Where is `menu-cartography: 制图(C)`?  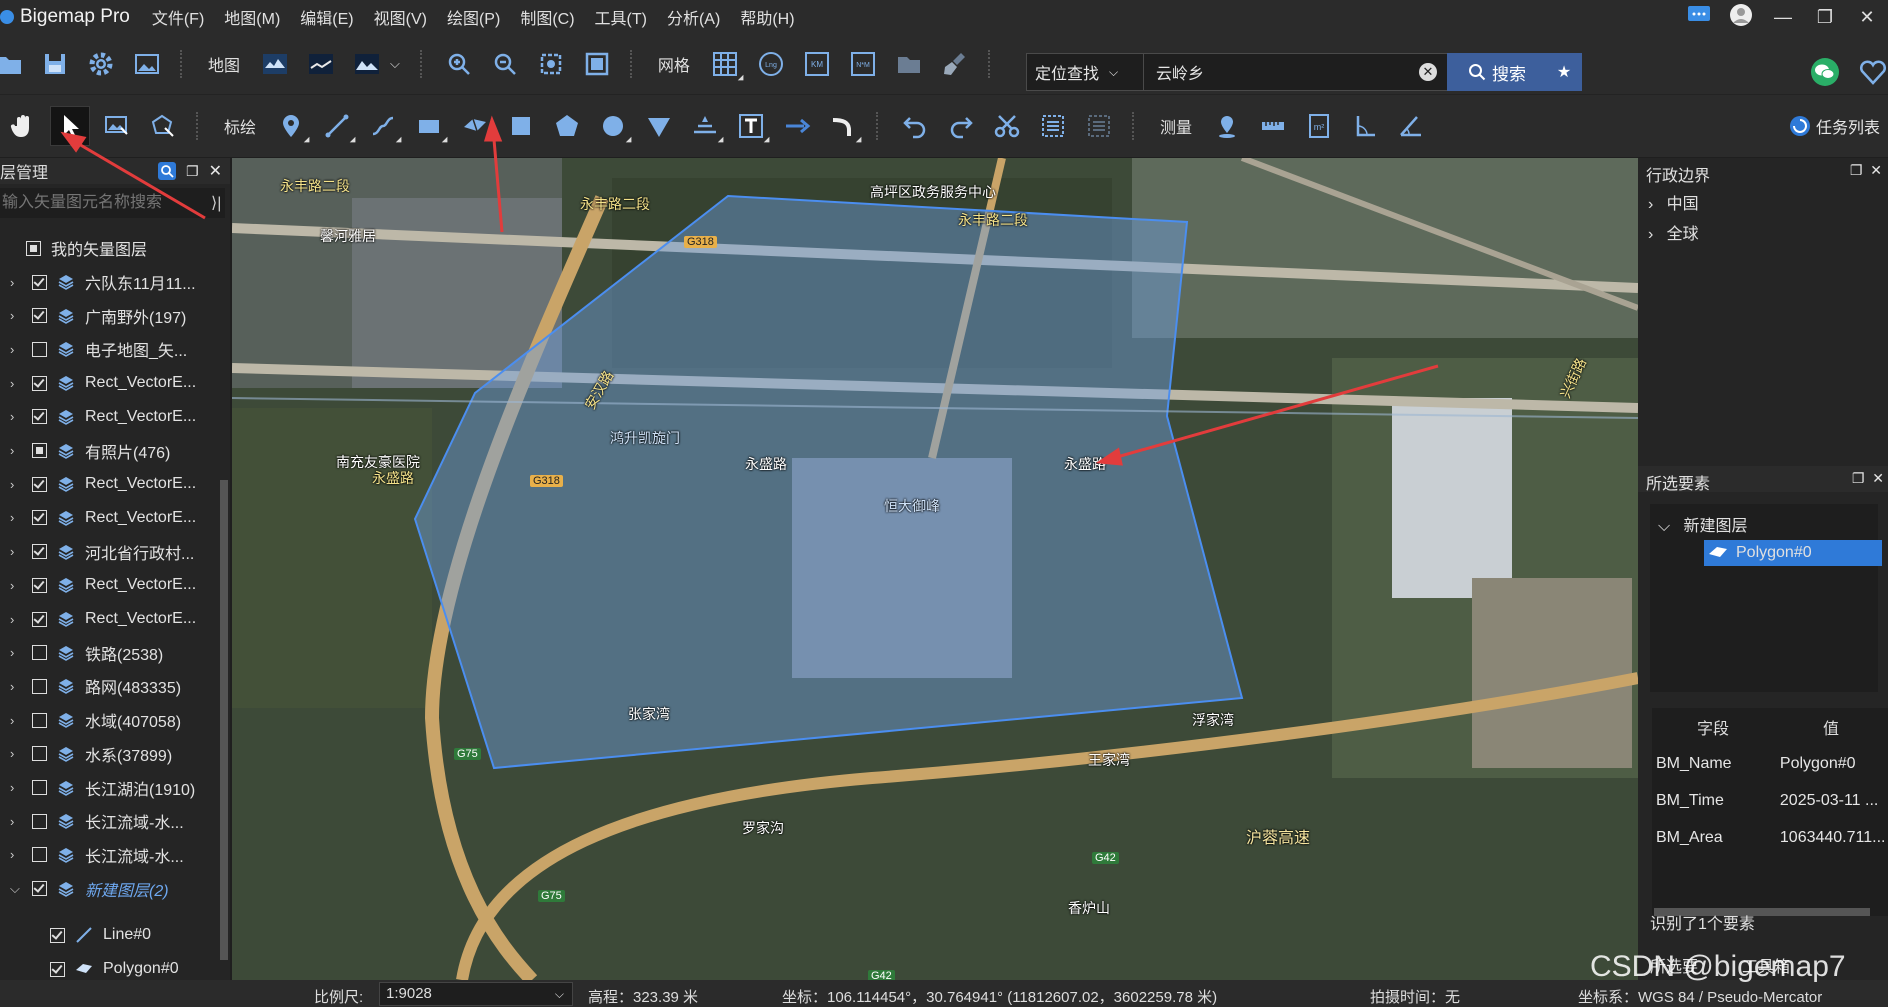 menu-cartography: 制图(C) is located at coordinates (547, 17).